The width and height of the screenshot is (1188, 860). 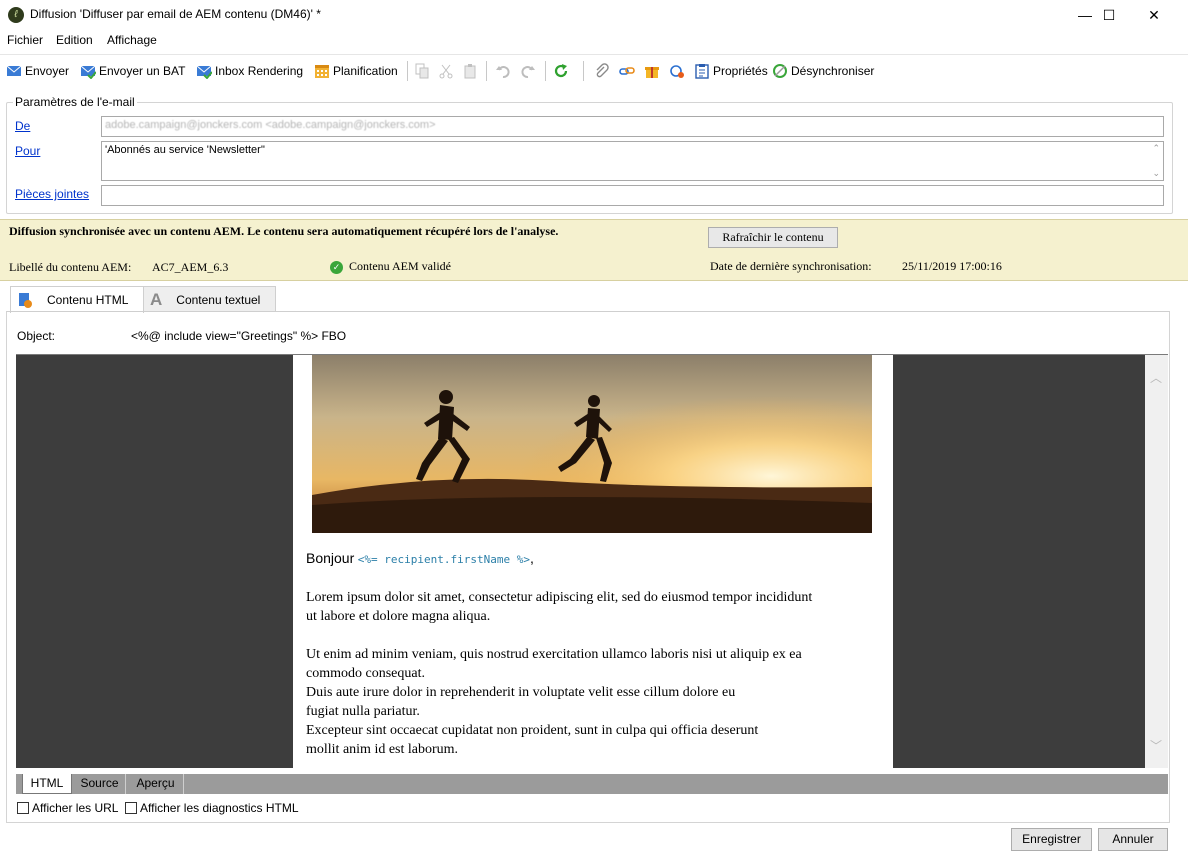 I want to click on attachments-field, so click(x=632, y=195).